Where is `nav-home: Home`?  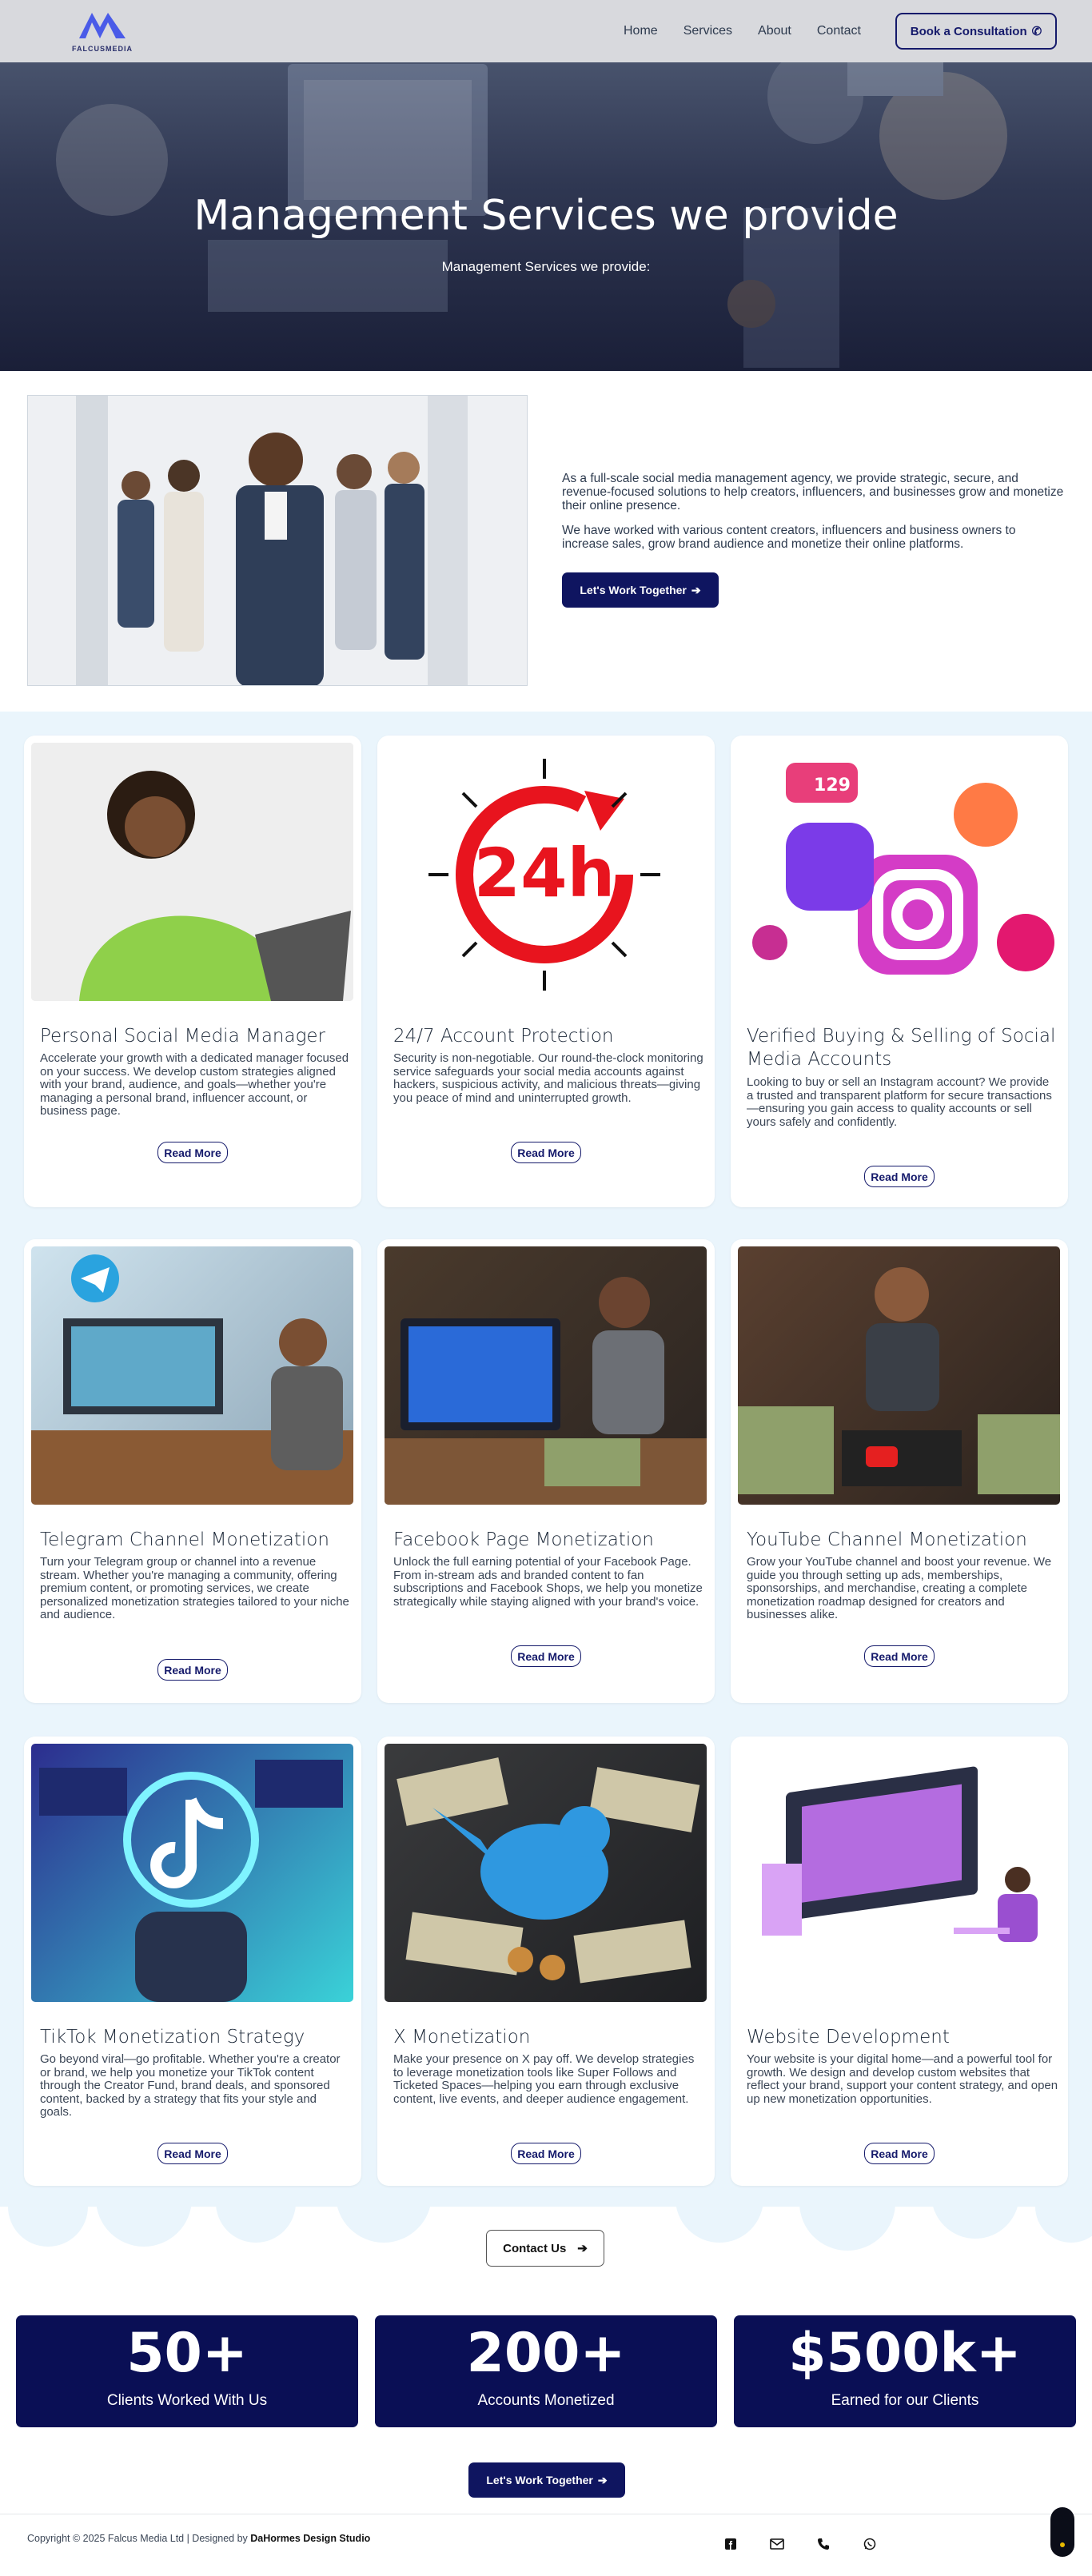
nav-home: Home is located at coordinates (641, 31).